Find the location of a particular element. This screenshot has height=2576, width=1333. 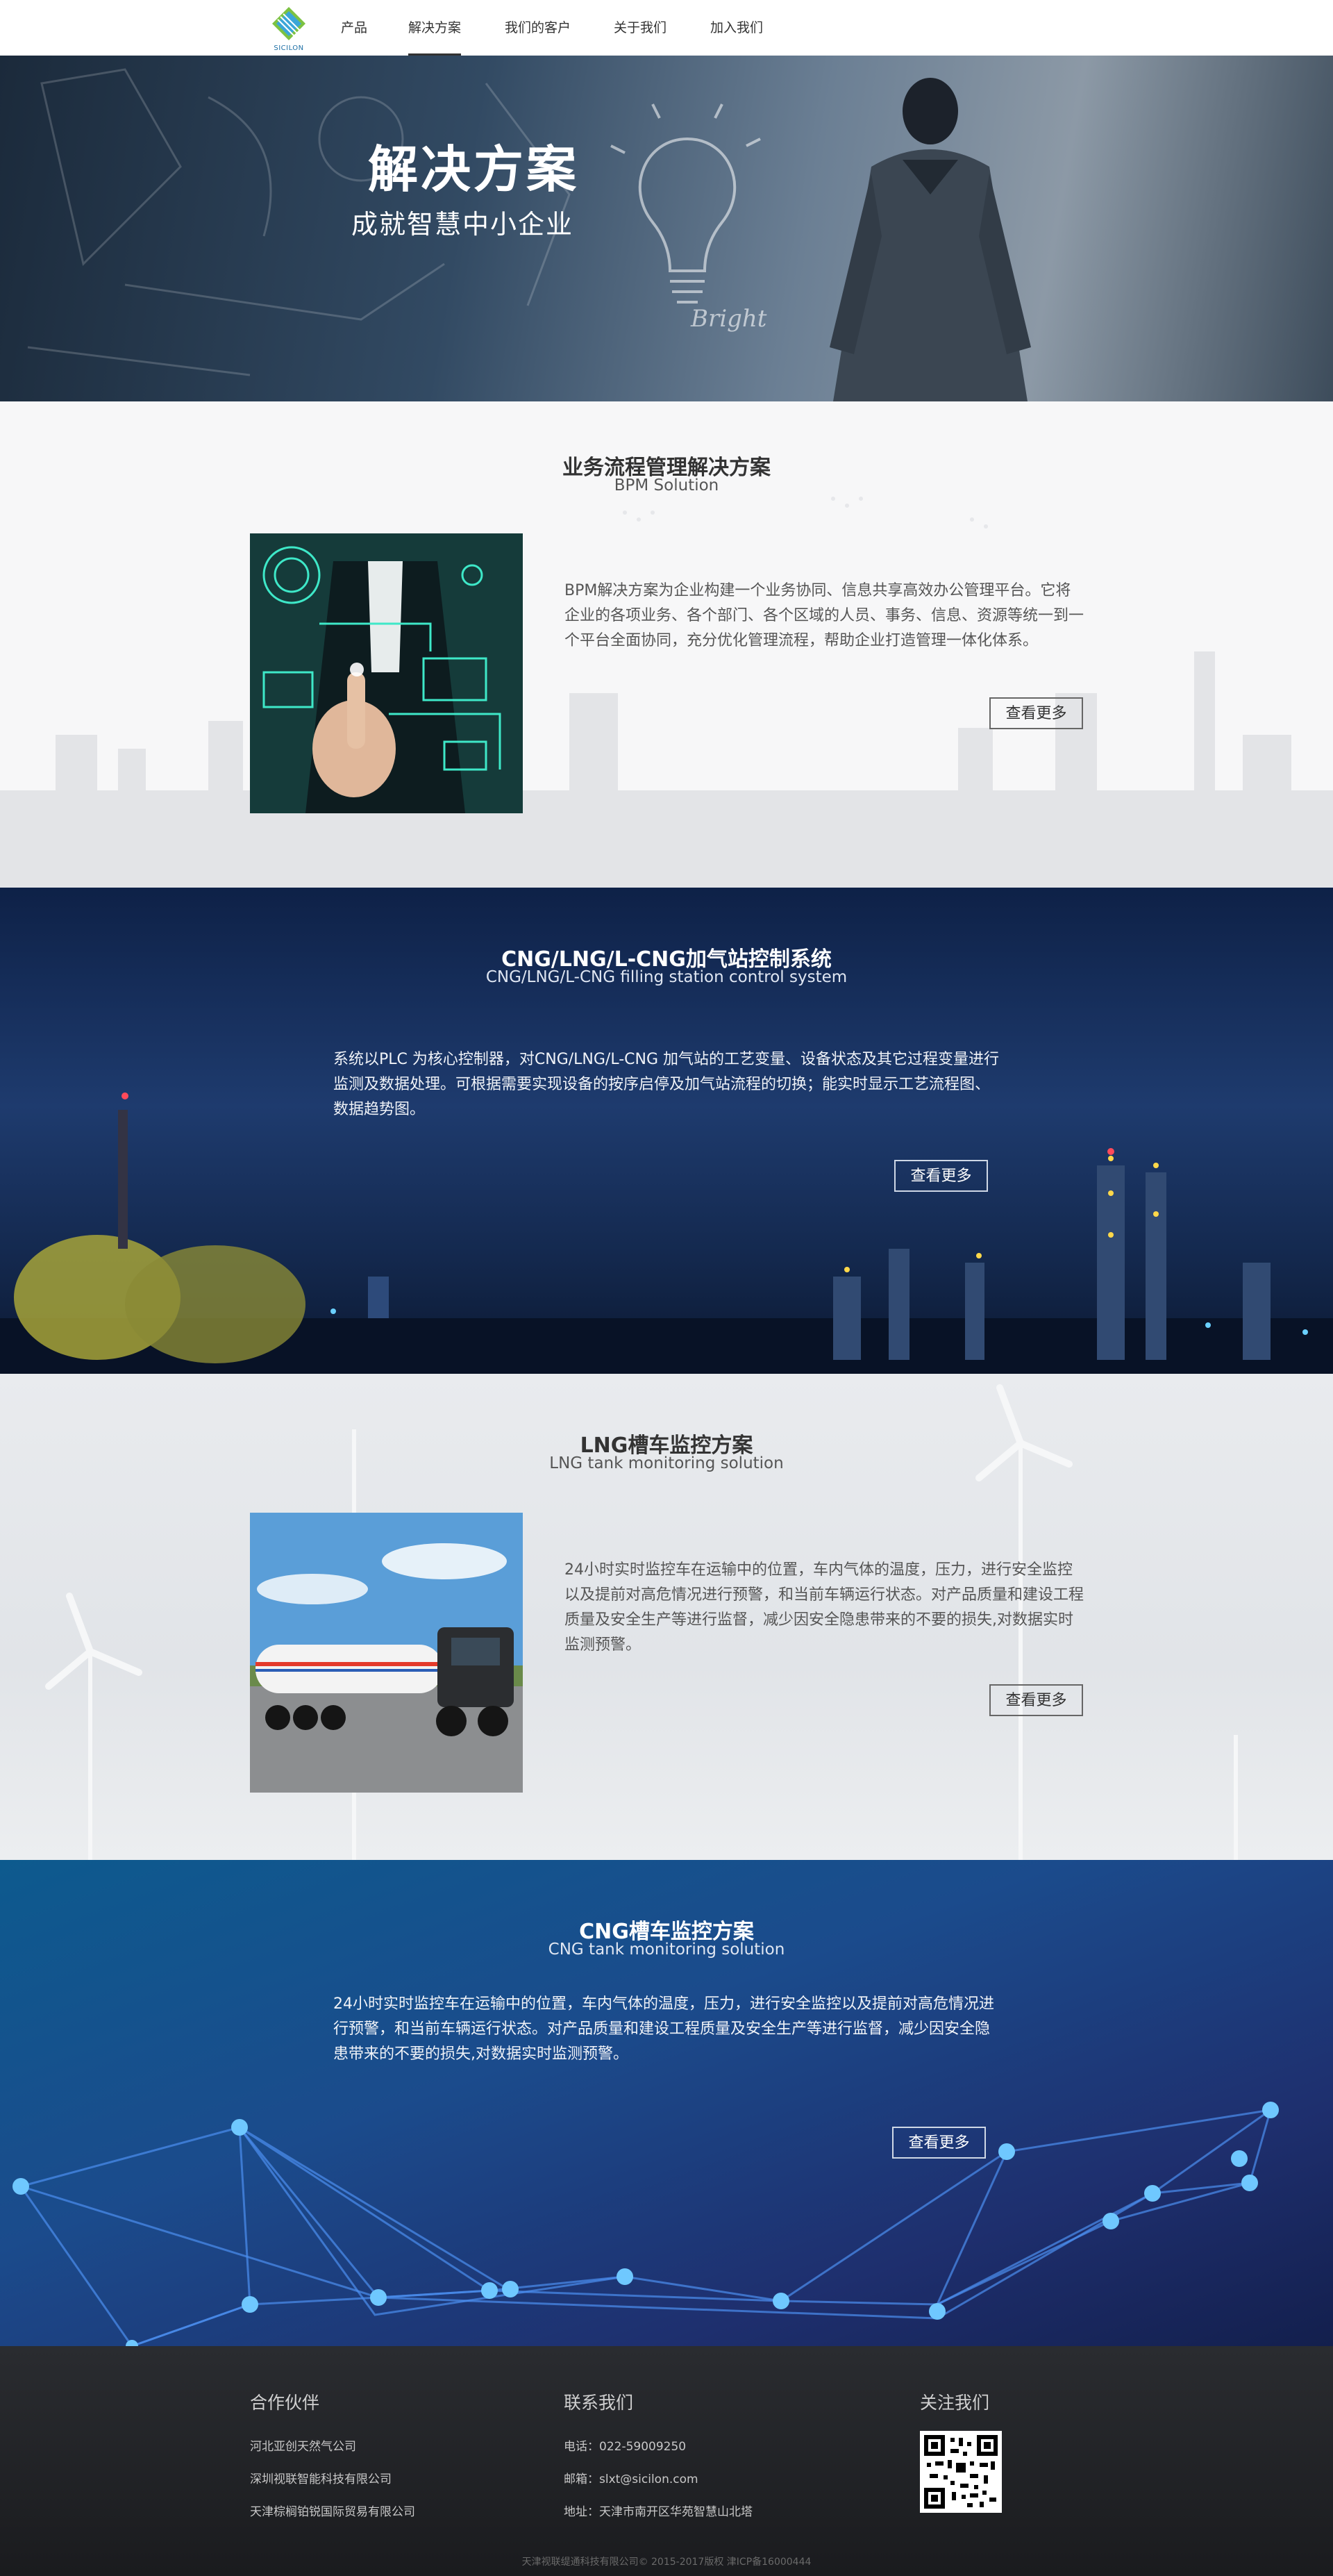

footer-partner-link: 深圳视联智能科技有限公司 is located at coordinates (321, 2477).